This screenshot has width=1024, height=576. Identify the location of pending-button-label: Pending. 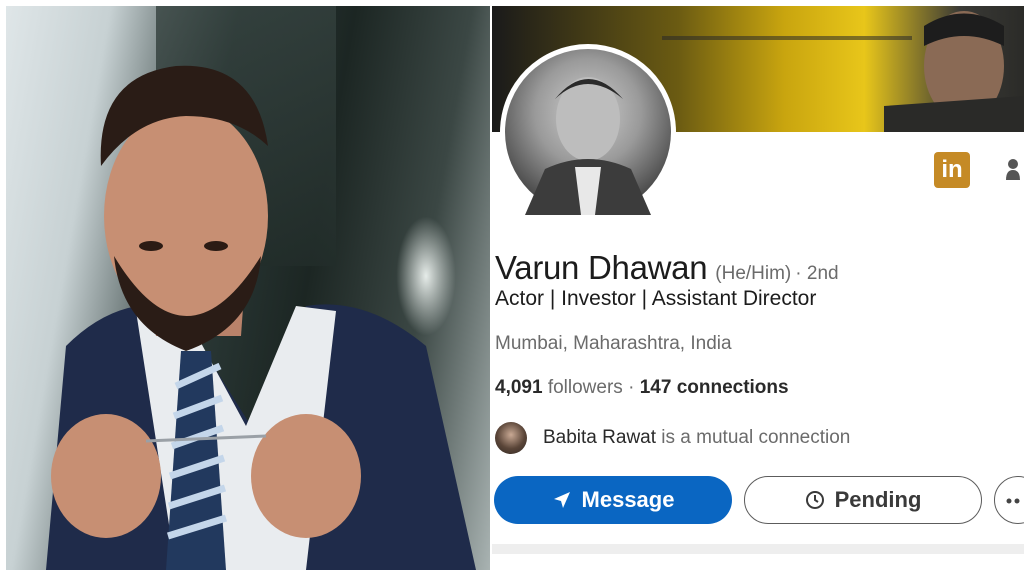
(878, 499).